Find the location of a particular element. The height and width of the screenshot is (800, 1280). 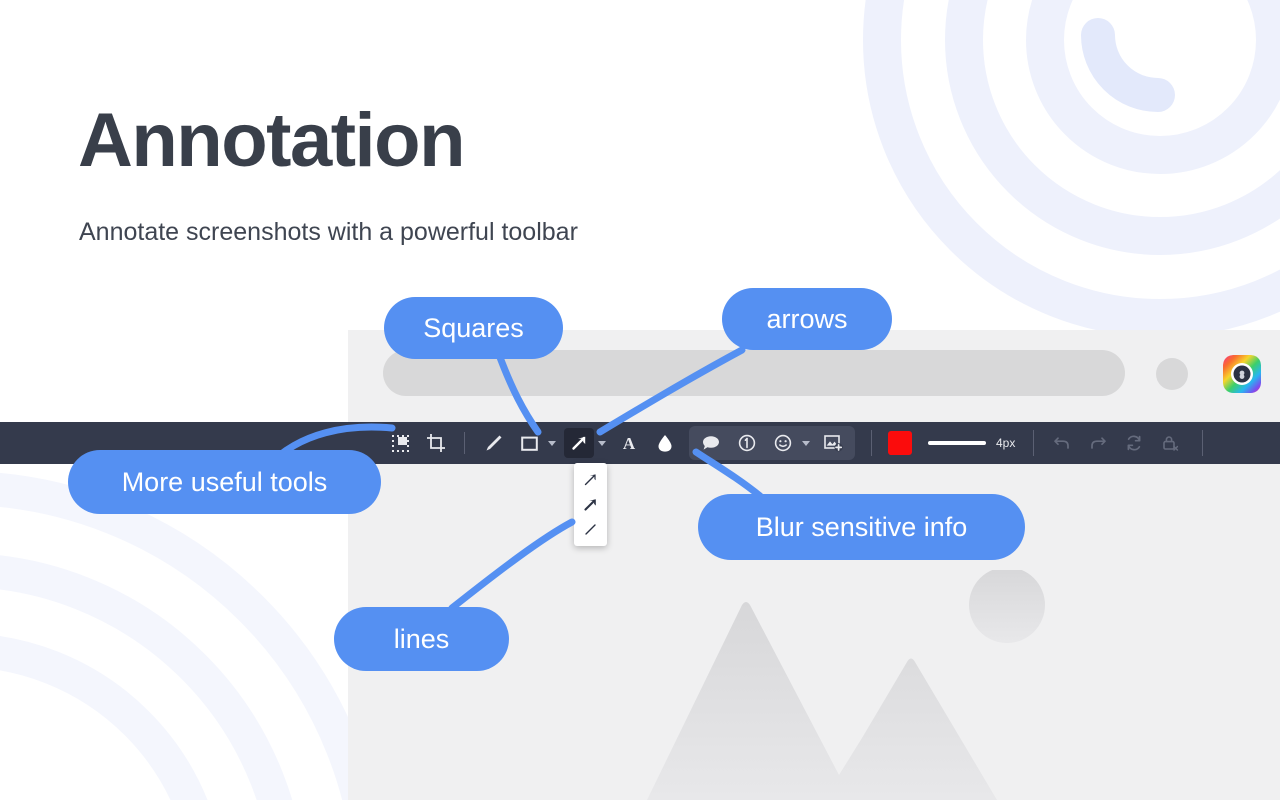

droplet-icon is located at coordinates (665, 443).